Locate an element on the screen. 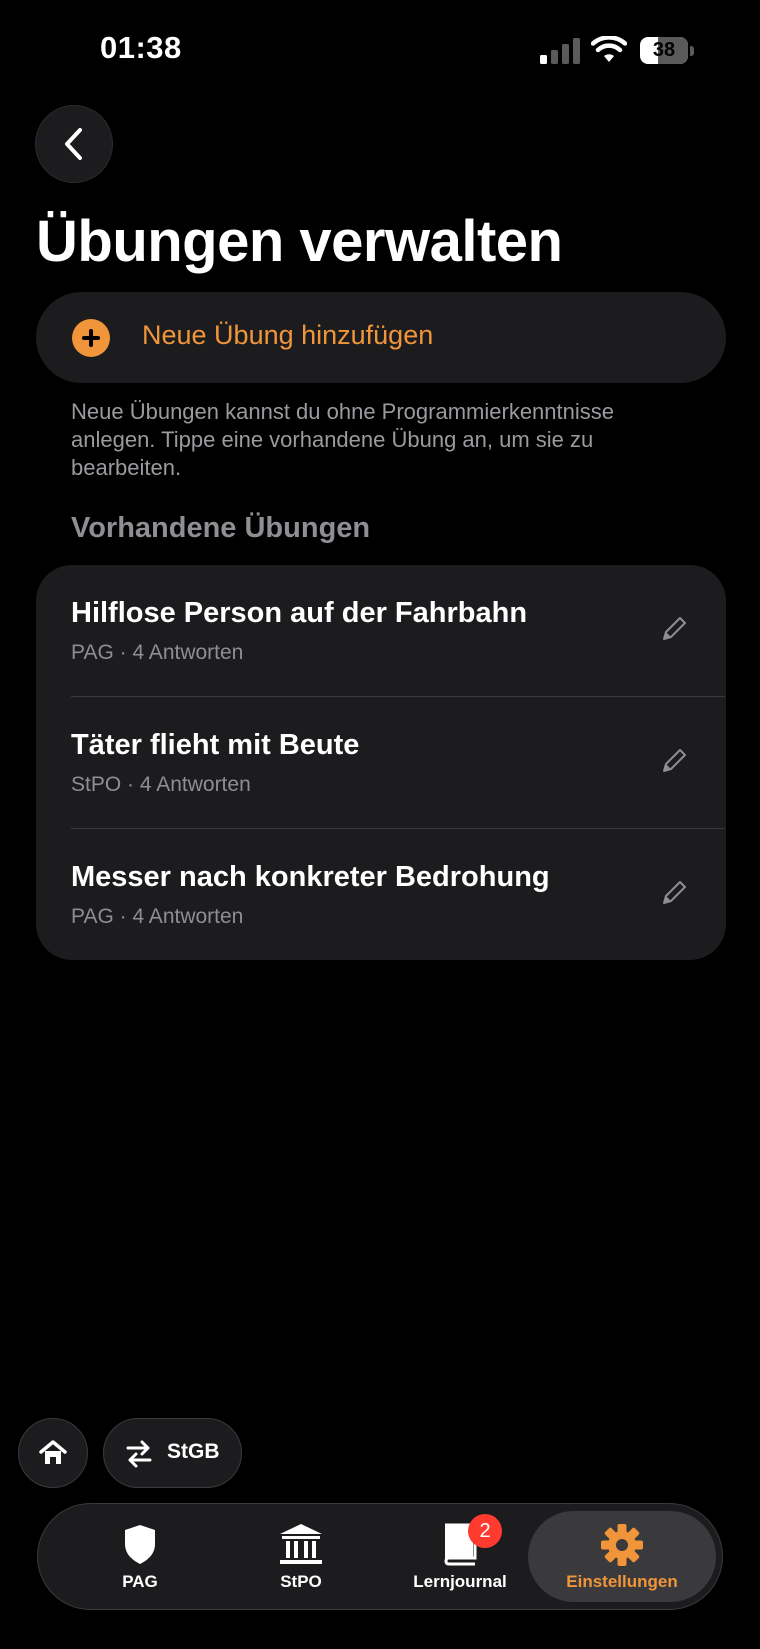 Image resolution: width=760 pixels, height=1649 pixels. add-exercise-label: Neue Übung hinzufügen is located at coordinates (288, 335).